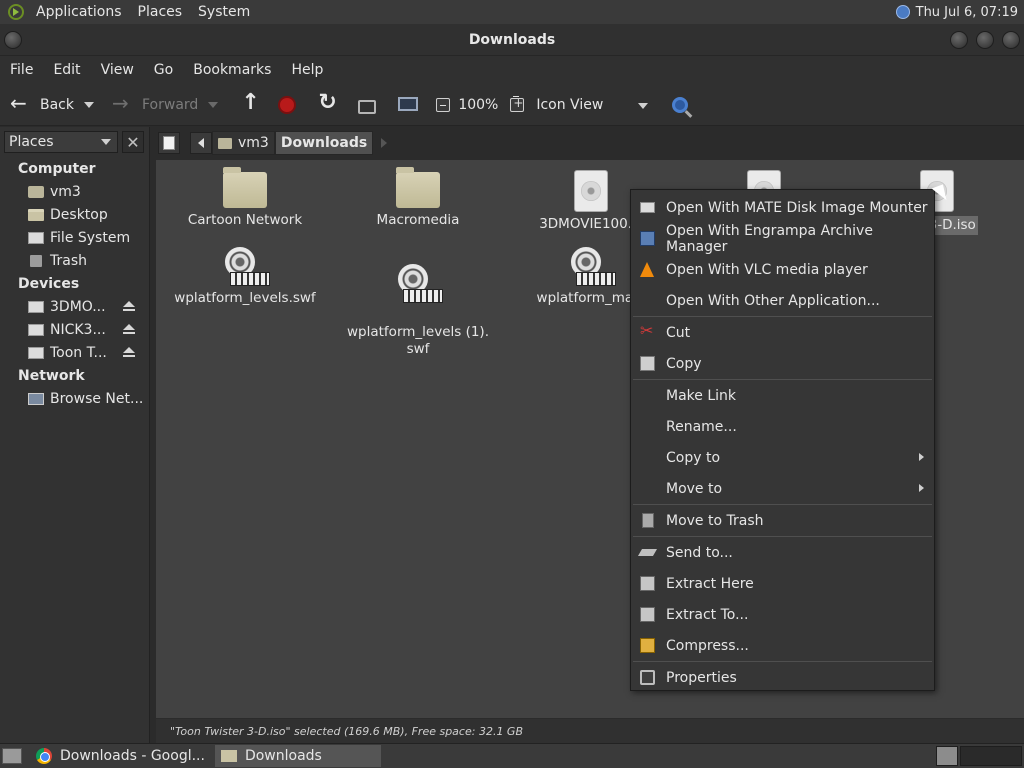 Image resolution: width=1024 pixels, height=768 pixels. What do you see at coordinates (384, 143) in the screenshot?
I see `path-right-arrow-icon` at bounding box center [384, 143].